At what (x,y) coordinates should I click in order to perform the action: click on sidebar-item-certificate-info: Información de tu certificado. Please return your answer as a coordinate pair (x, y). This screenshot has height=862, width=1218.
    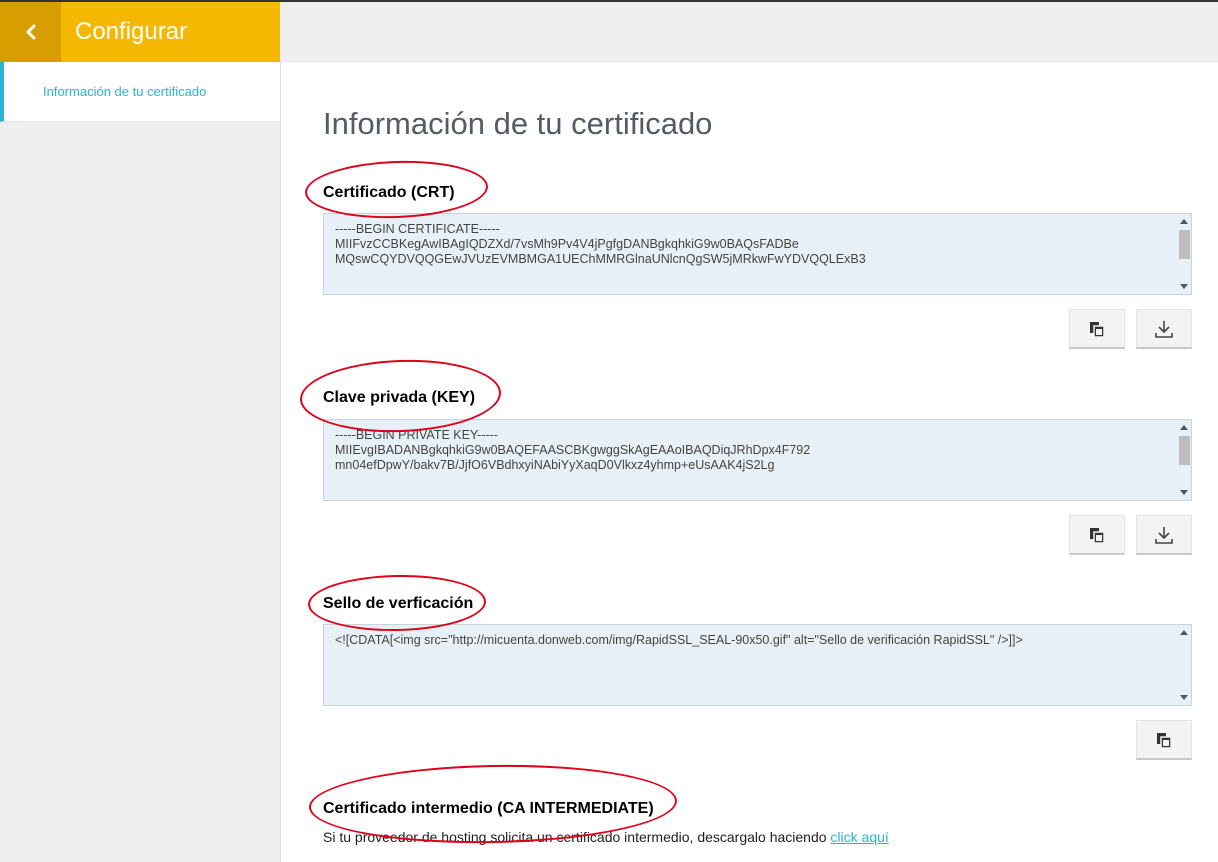
    Looking at the image, I should click on (140, 92).